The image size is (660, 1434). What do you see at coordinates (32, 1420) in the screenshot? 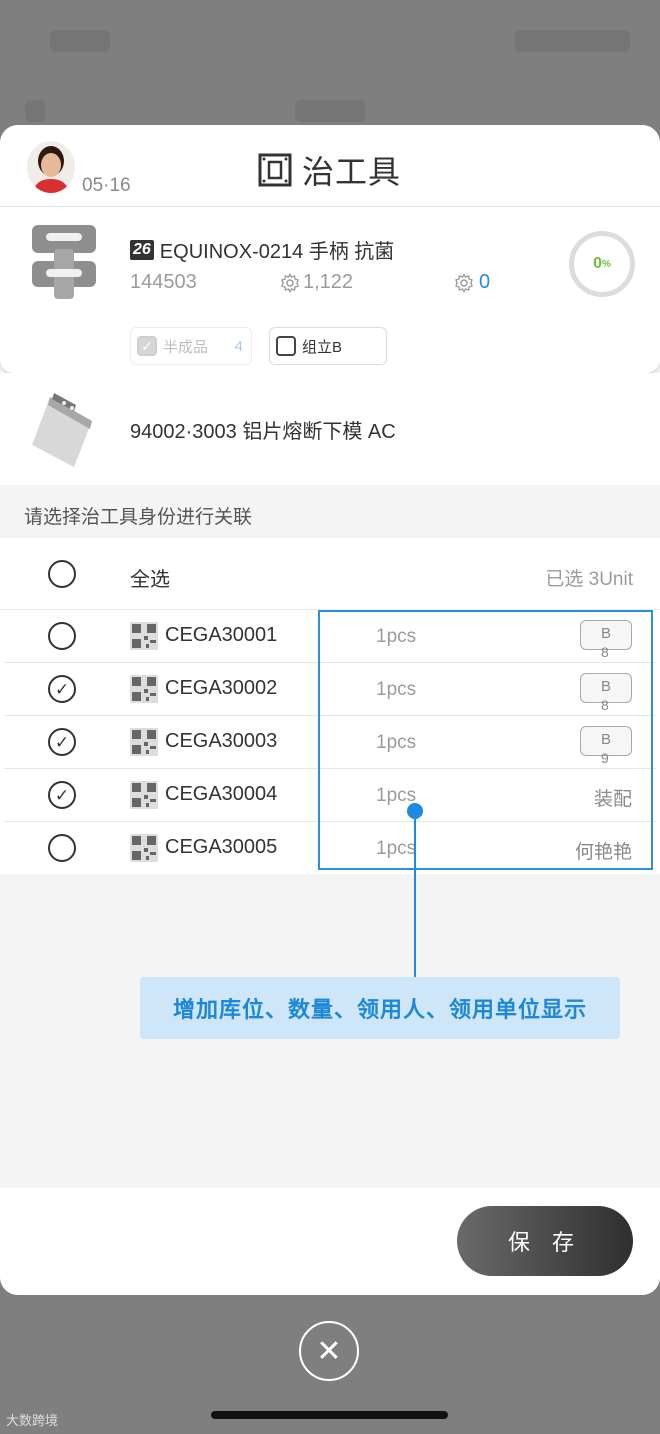
I see `watermark: 大数跨境` at bounding box center [32, 1420].